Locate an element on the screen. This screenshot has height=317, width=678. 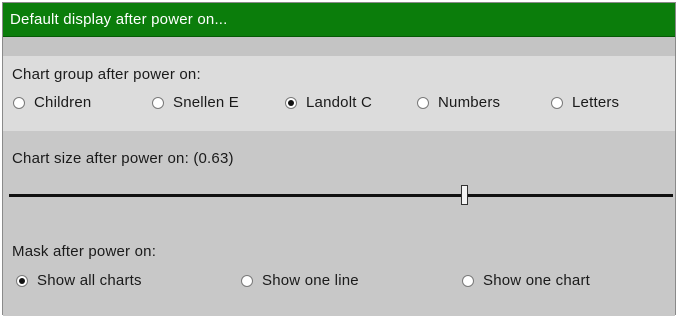
slider-track is located at coordinates (341, 195).